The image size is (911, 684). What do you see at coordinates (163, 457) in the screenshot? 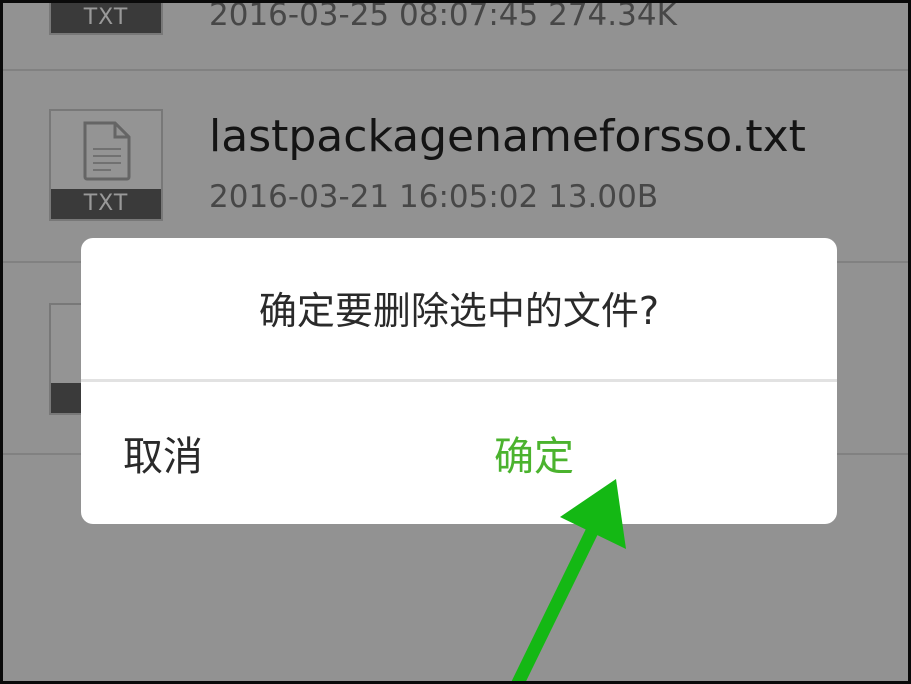
I see `cancel-button-label: 取消` at bounding box center [163, 457].